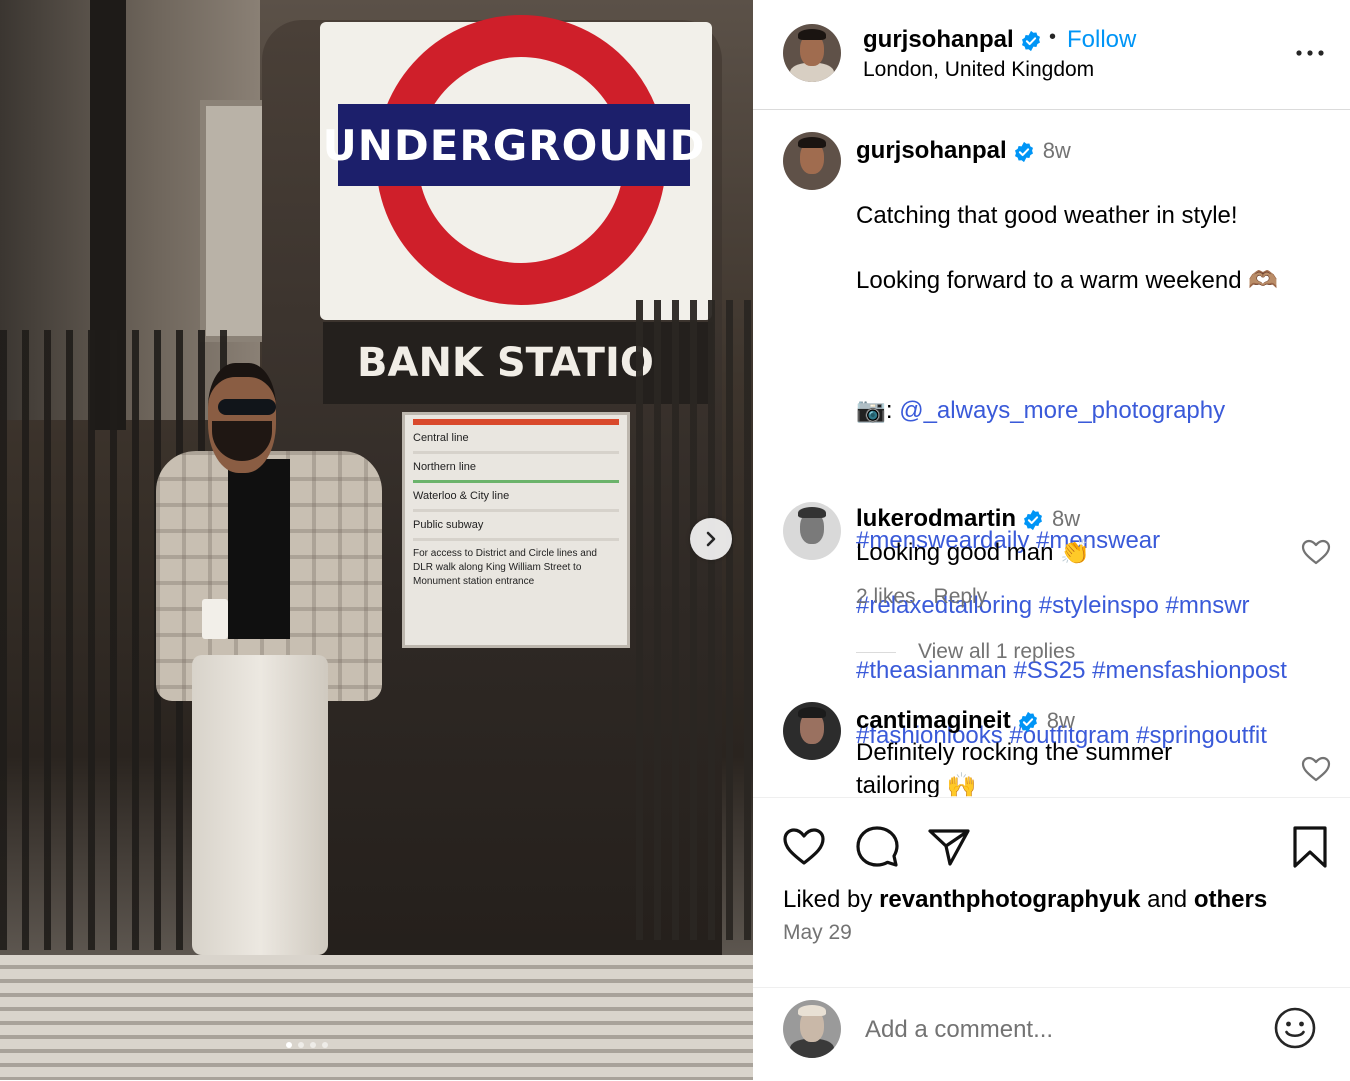 This screenshot has height=1081, width=1350. Describe the element at coordinates (978, 70) in the screenshot. I see `post-location: London, United Kingdom` at that location.